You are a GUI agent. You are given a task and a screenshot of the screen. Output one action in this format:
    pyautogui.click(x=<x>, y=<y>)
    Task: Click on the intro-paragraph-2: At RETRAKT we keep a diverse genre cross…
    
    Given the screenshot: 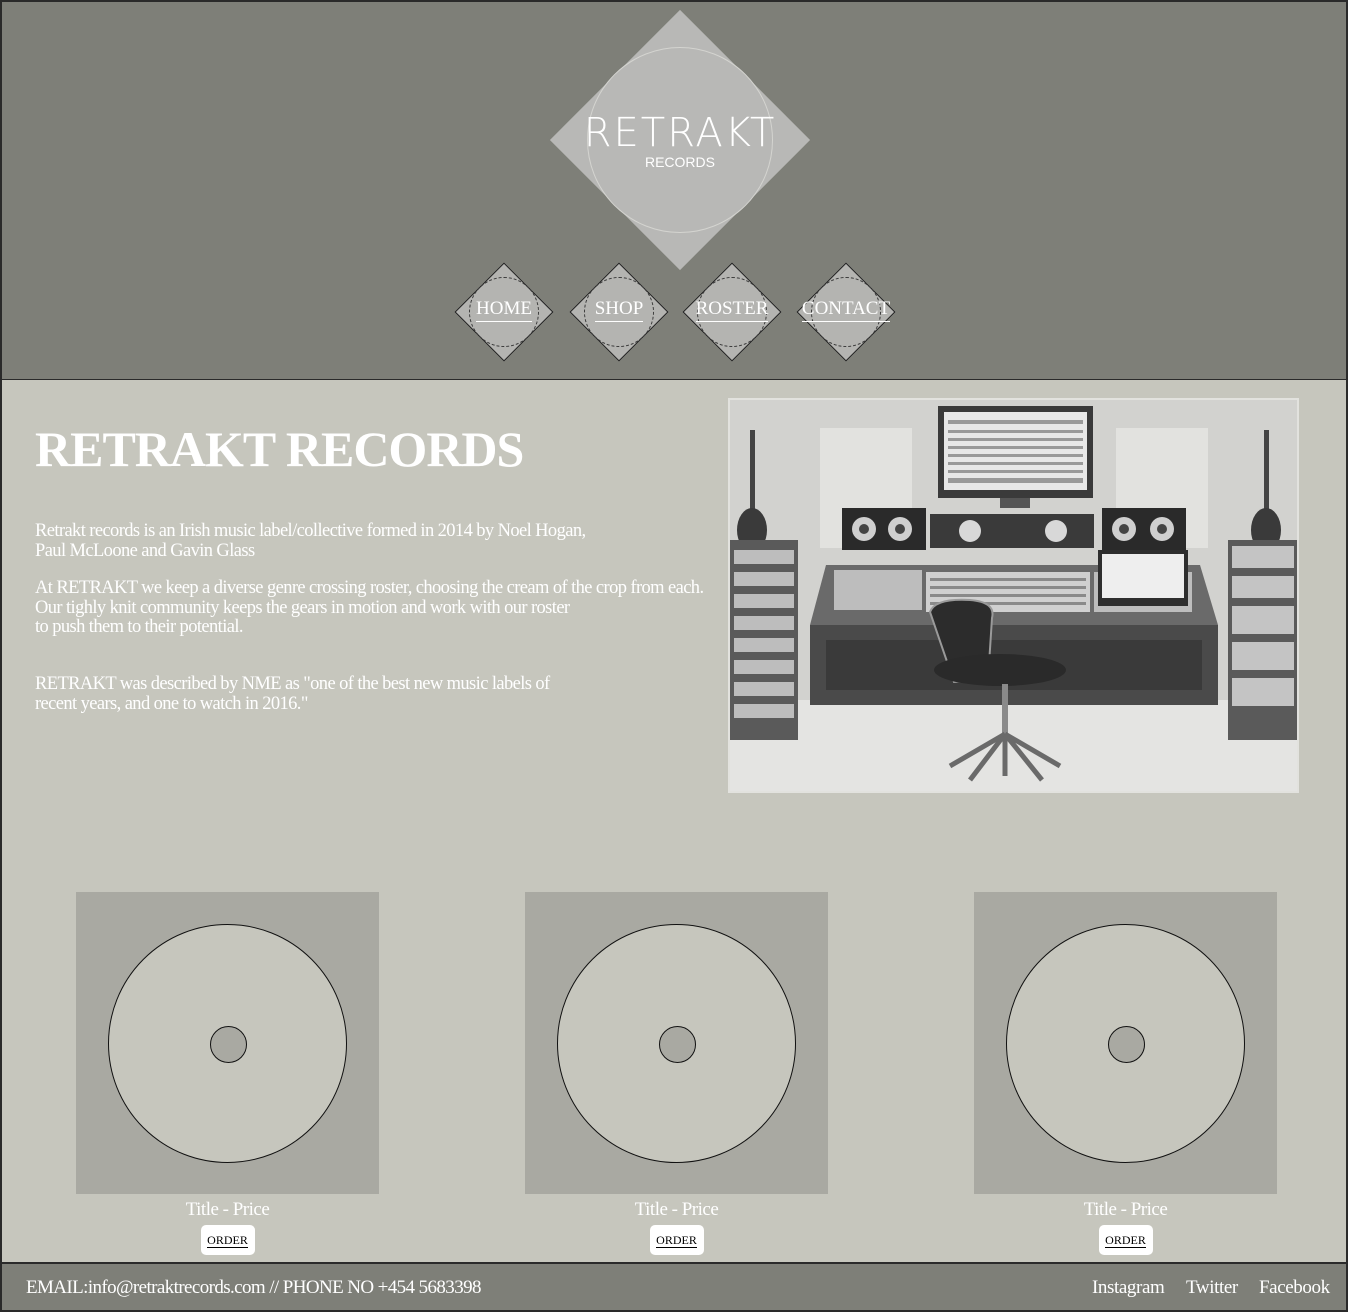 What is the action you would take?
    pyautogui.click(x=369, y=607)
    